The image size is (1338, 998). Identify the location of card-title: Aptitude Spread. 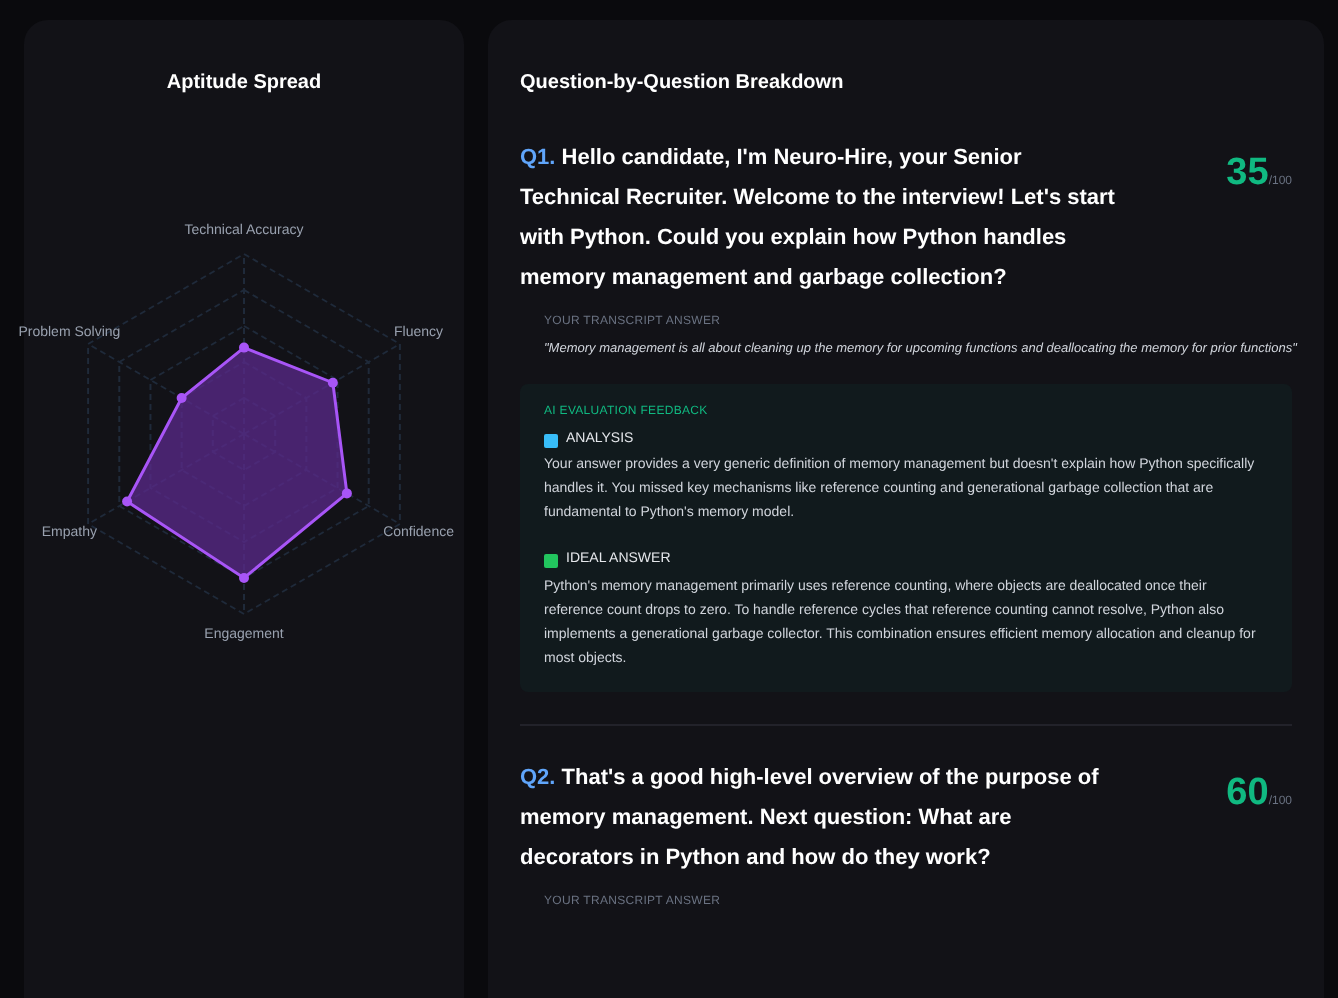
(244, 84).